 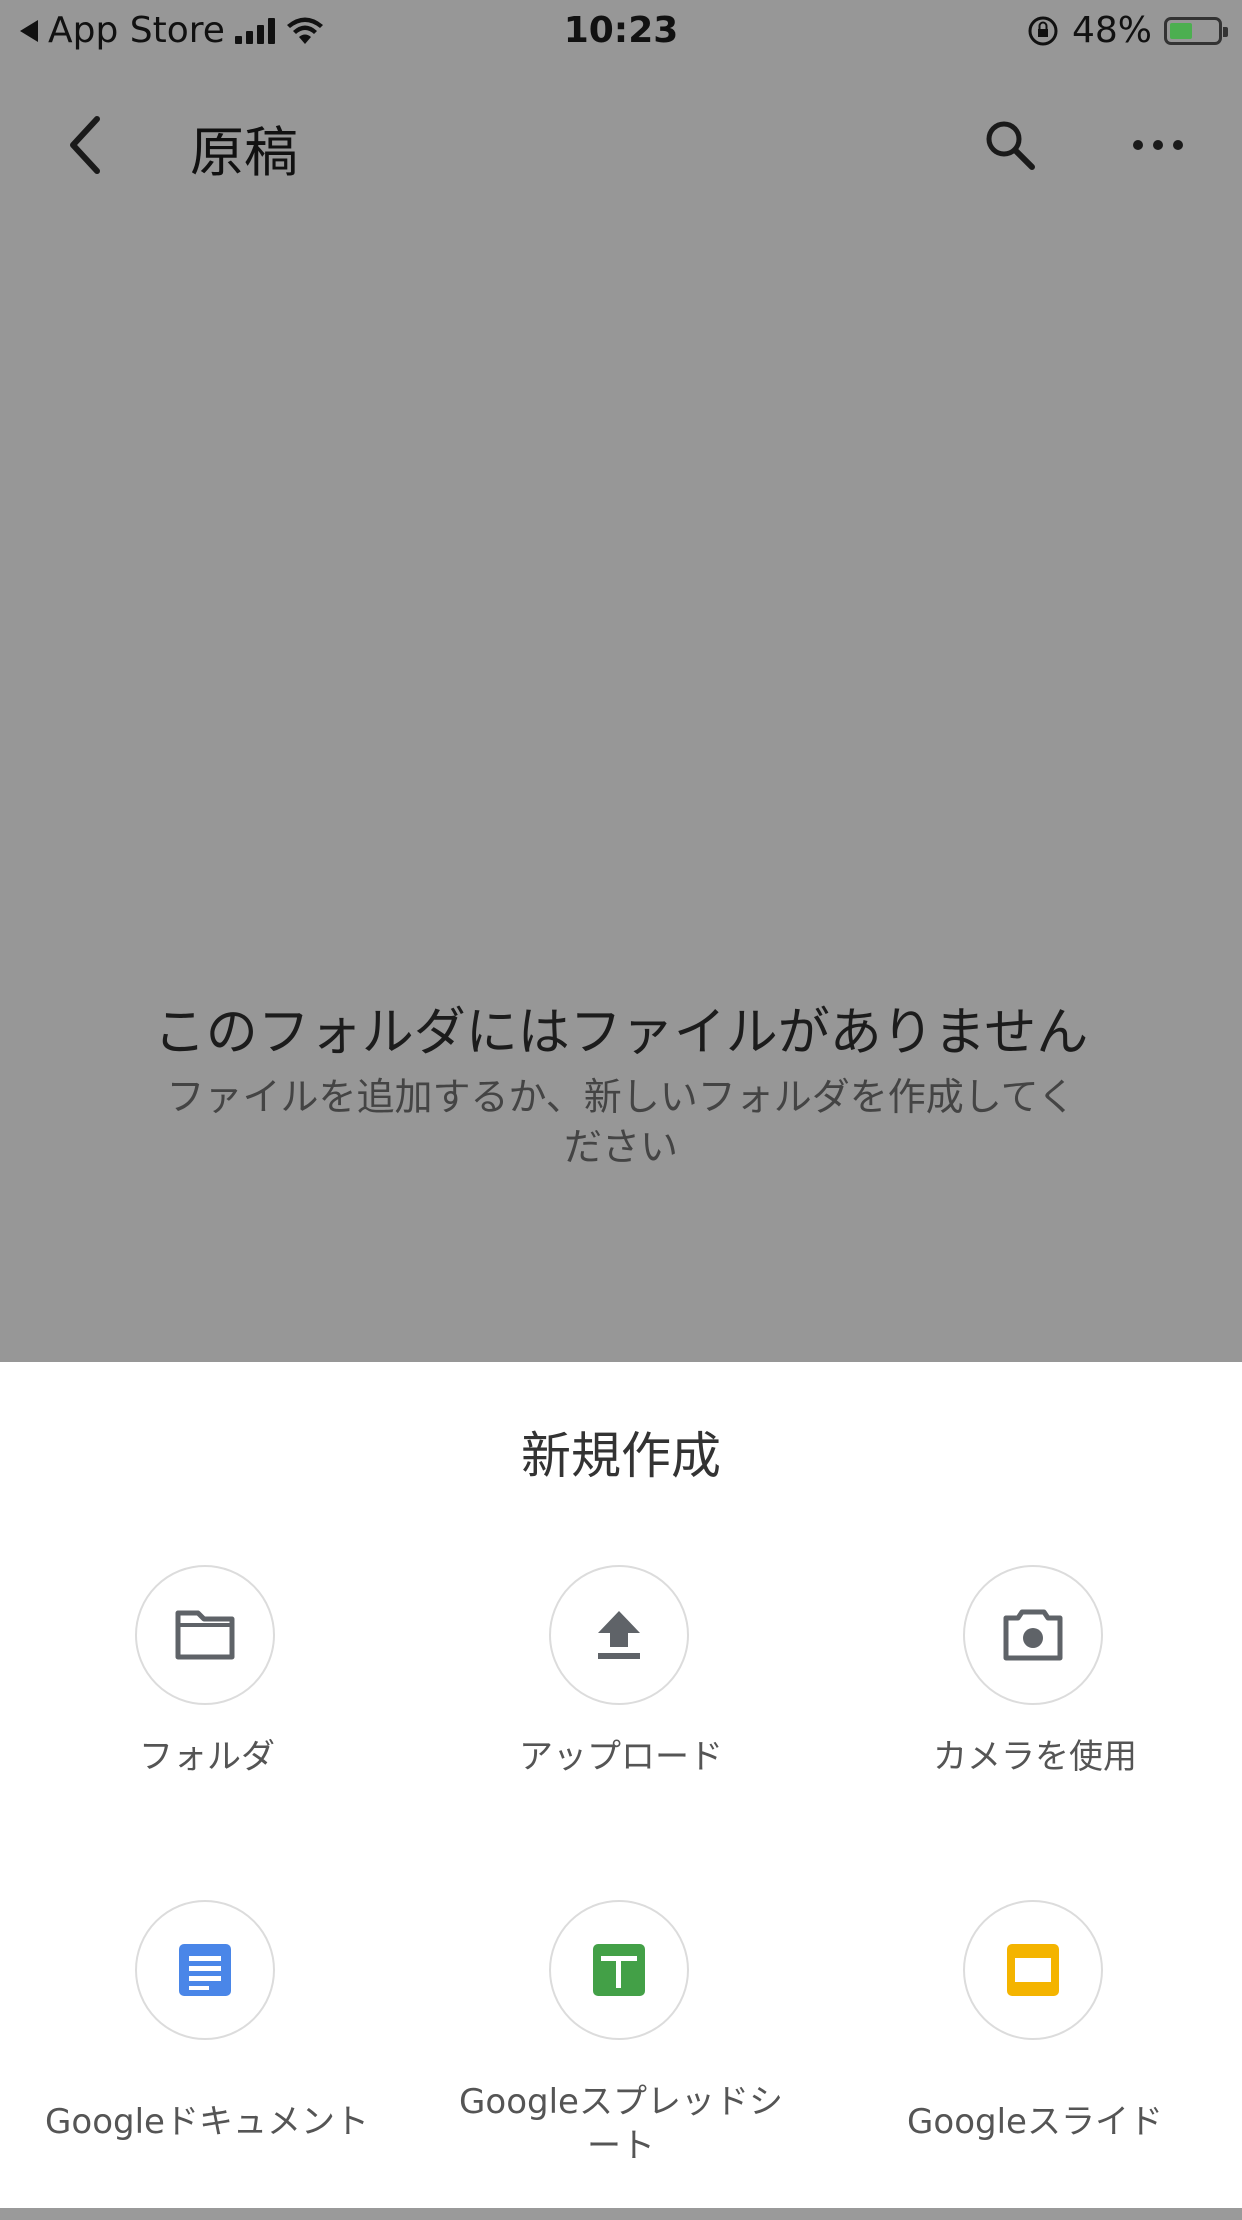 What do you see at coordinates (1035, 1725) in the screenshot?
I see `use-camera-option: カメラを使用` at bounding box center [1035, 1725].